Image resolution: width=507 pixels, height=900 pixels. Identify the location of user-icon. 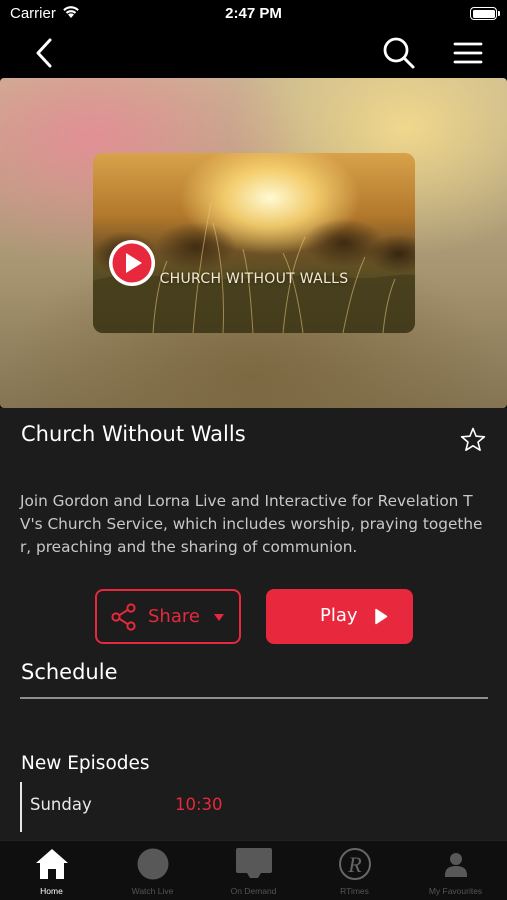
(455, 865).